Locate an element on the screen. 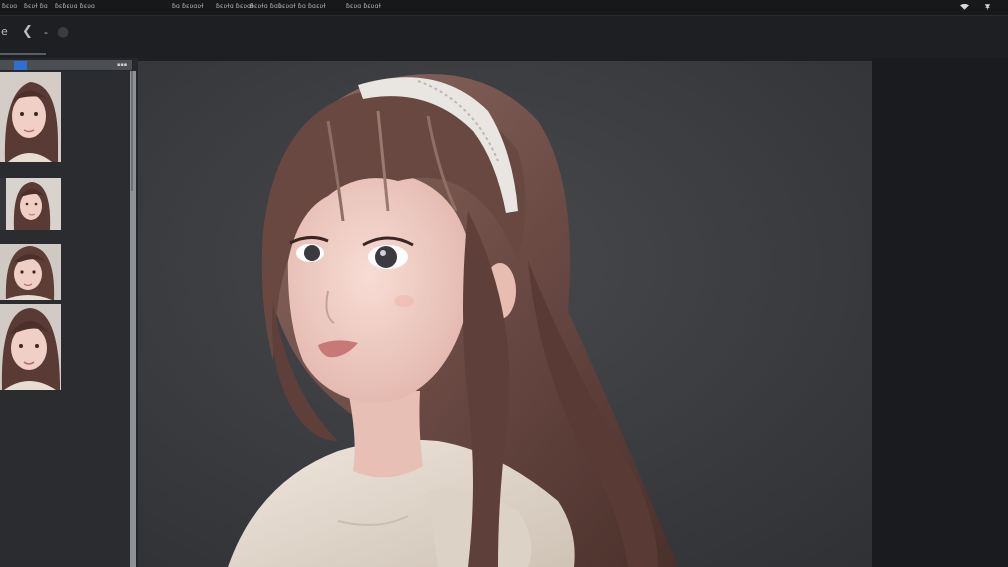 Image resolution: width=1008 pixels, height=567 pixels. menu-item-7: ɓɛʋɑɫ ɓɑ ɓɑɛʋɫ is located at coordinates (302, 7).